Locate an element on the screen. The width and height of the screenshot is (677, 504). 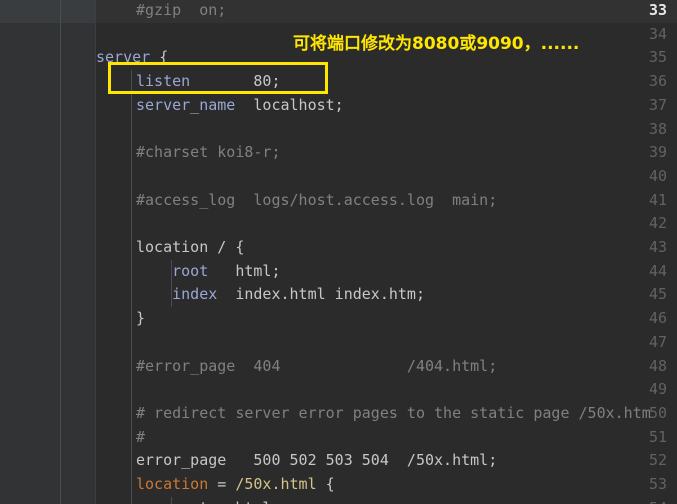
line-number-51: 51 is located at coordinates (642, 438).